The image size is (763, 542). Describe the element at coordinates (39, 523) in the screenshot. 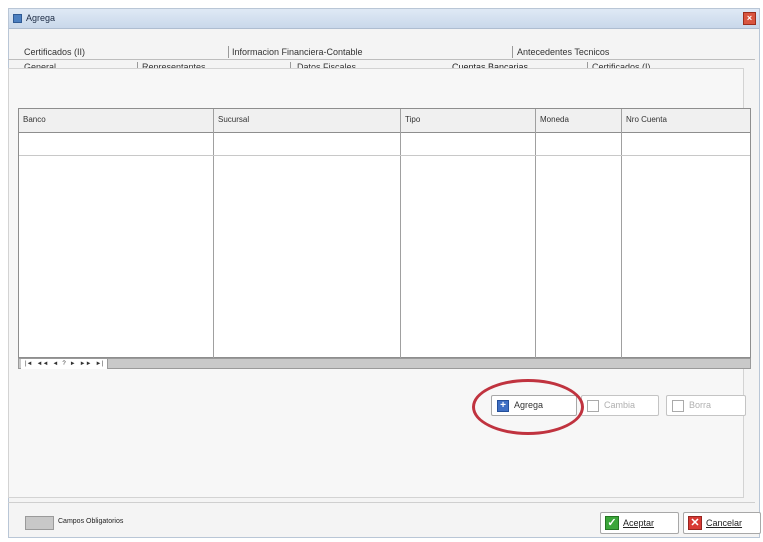

I see `required-fields-swatch` at that location.